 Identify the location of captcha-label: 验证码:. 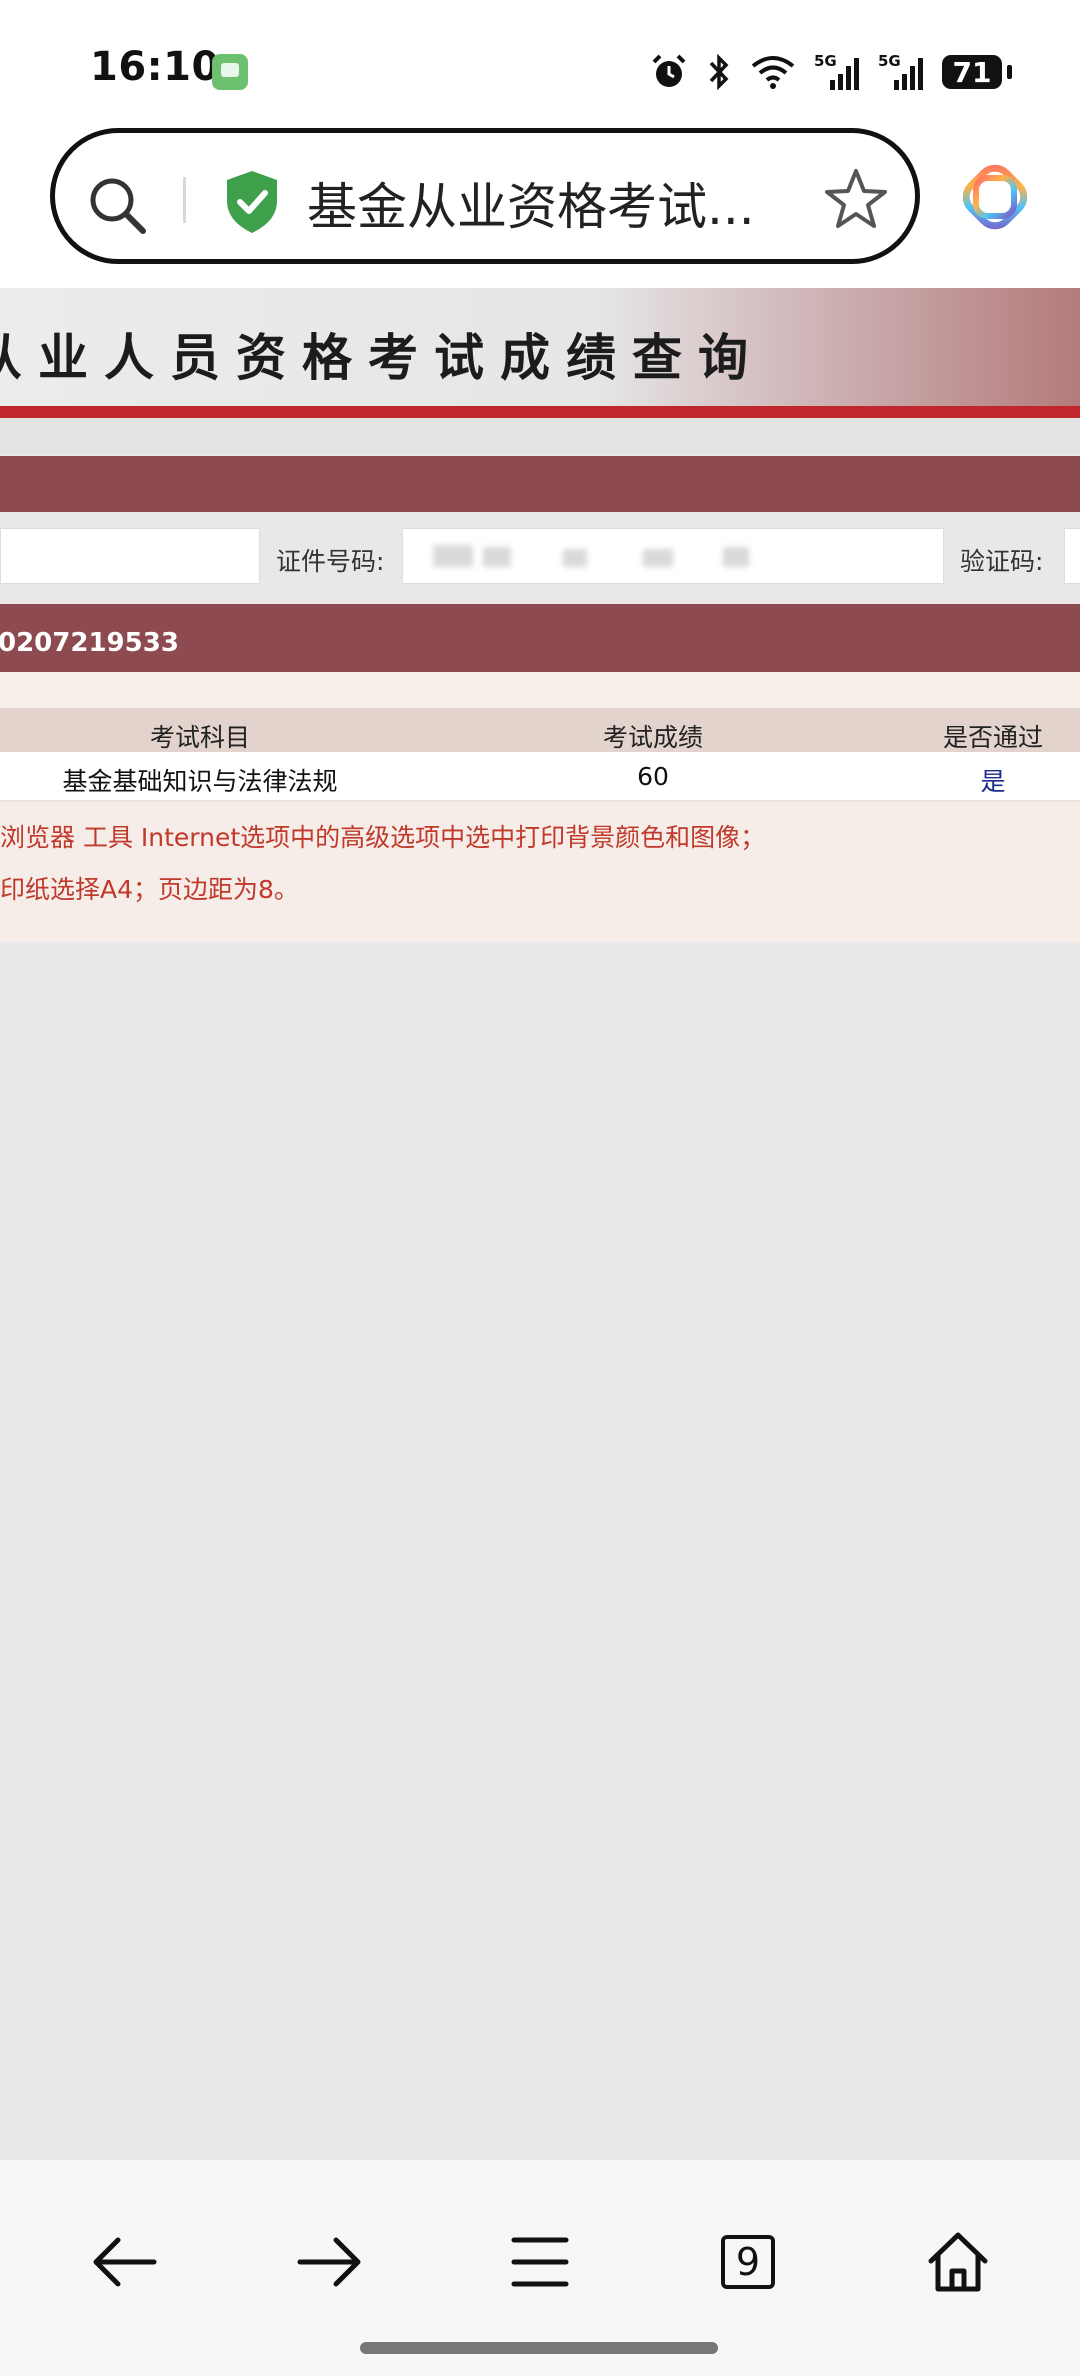
(1002, 561).